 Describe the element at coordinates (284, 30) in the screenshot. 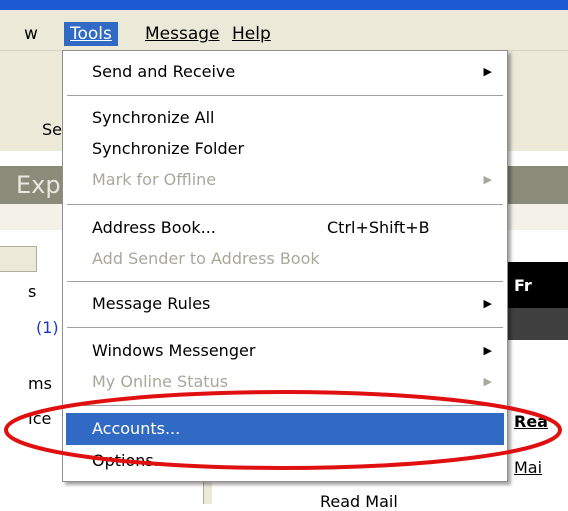

I see `menu-bar: w Tools Message Help` at that location.